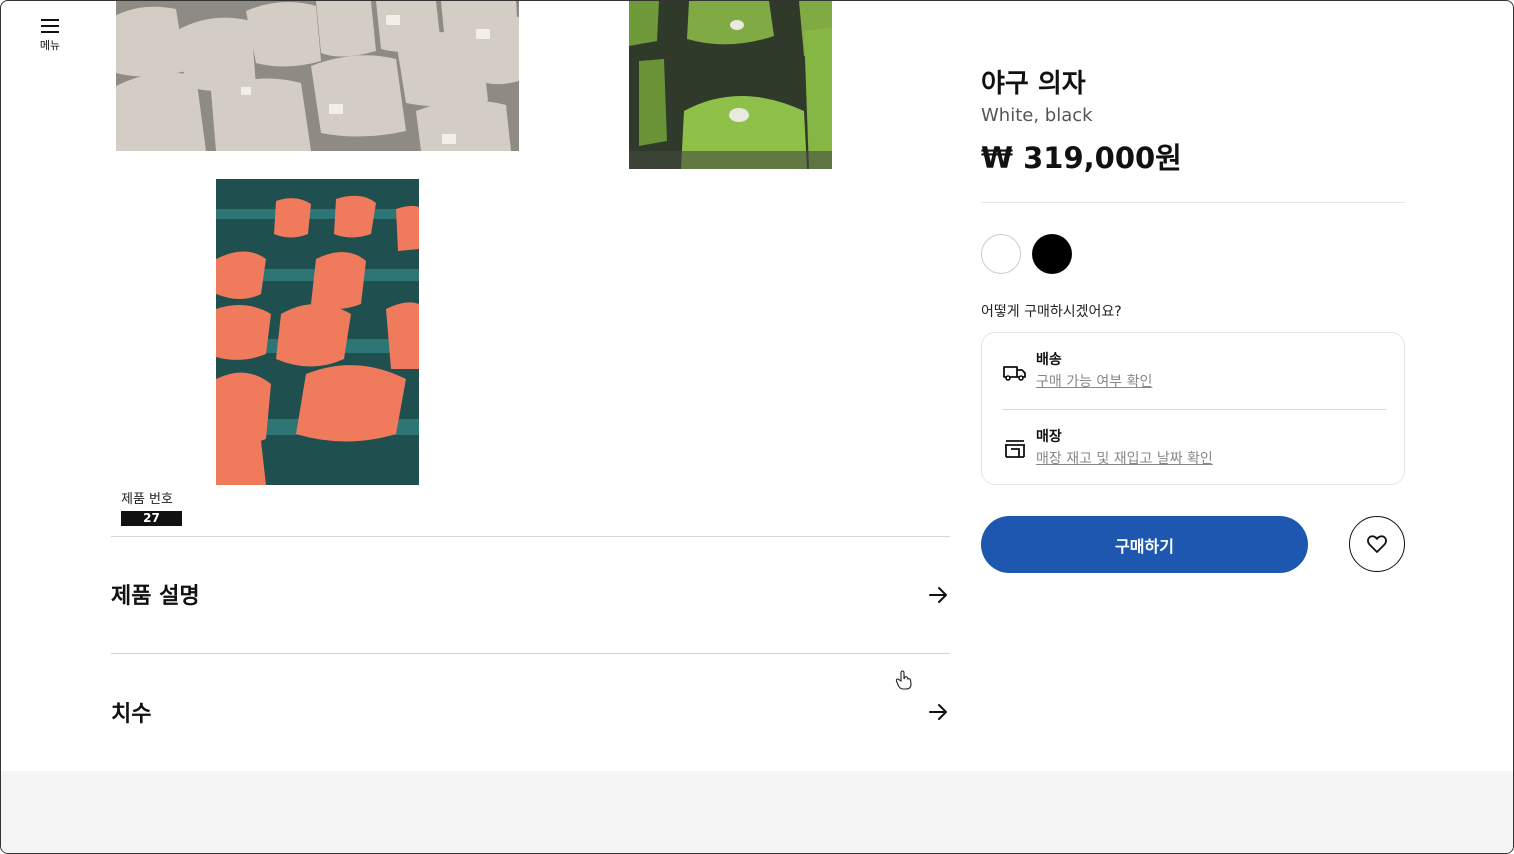 This screenshot has height=854, width=1514. What do you see at coordinates (50, 45) in the screenshot?
I see `menu-label: 메뉴` at bounding box center [50, 45].